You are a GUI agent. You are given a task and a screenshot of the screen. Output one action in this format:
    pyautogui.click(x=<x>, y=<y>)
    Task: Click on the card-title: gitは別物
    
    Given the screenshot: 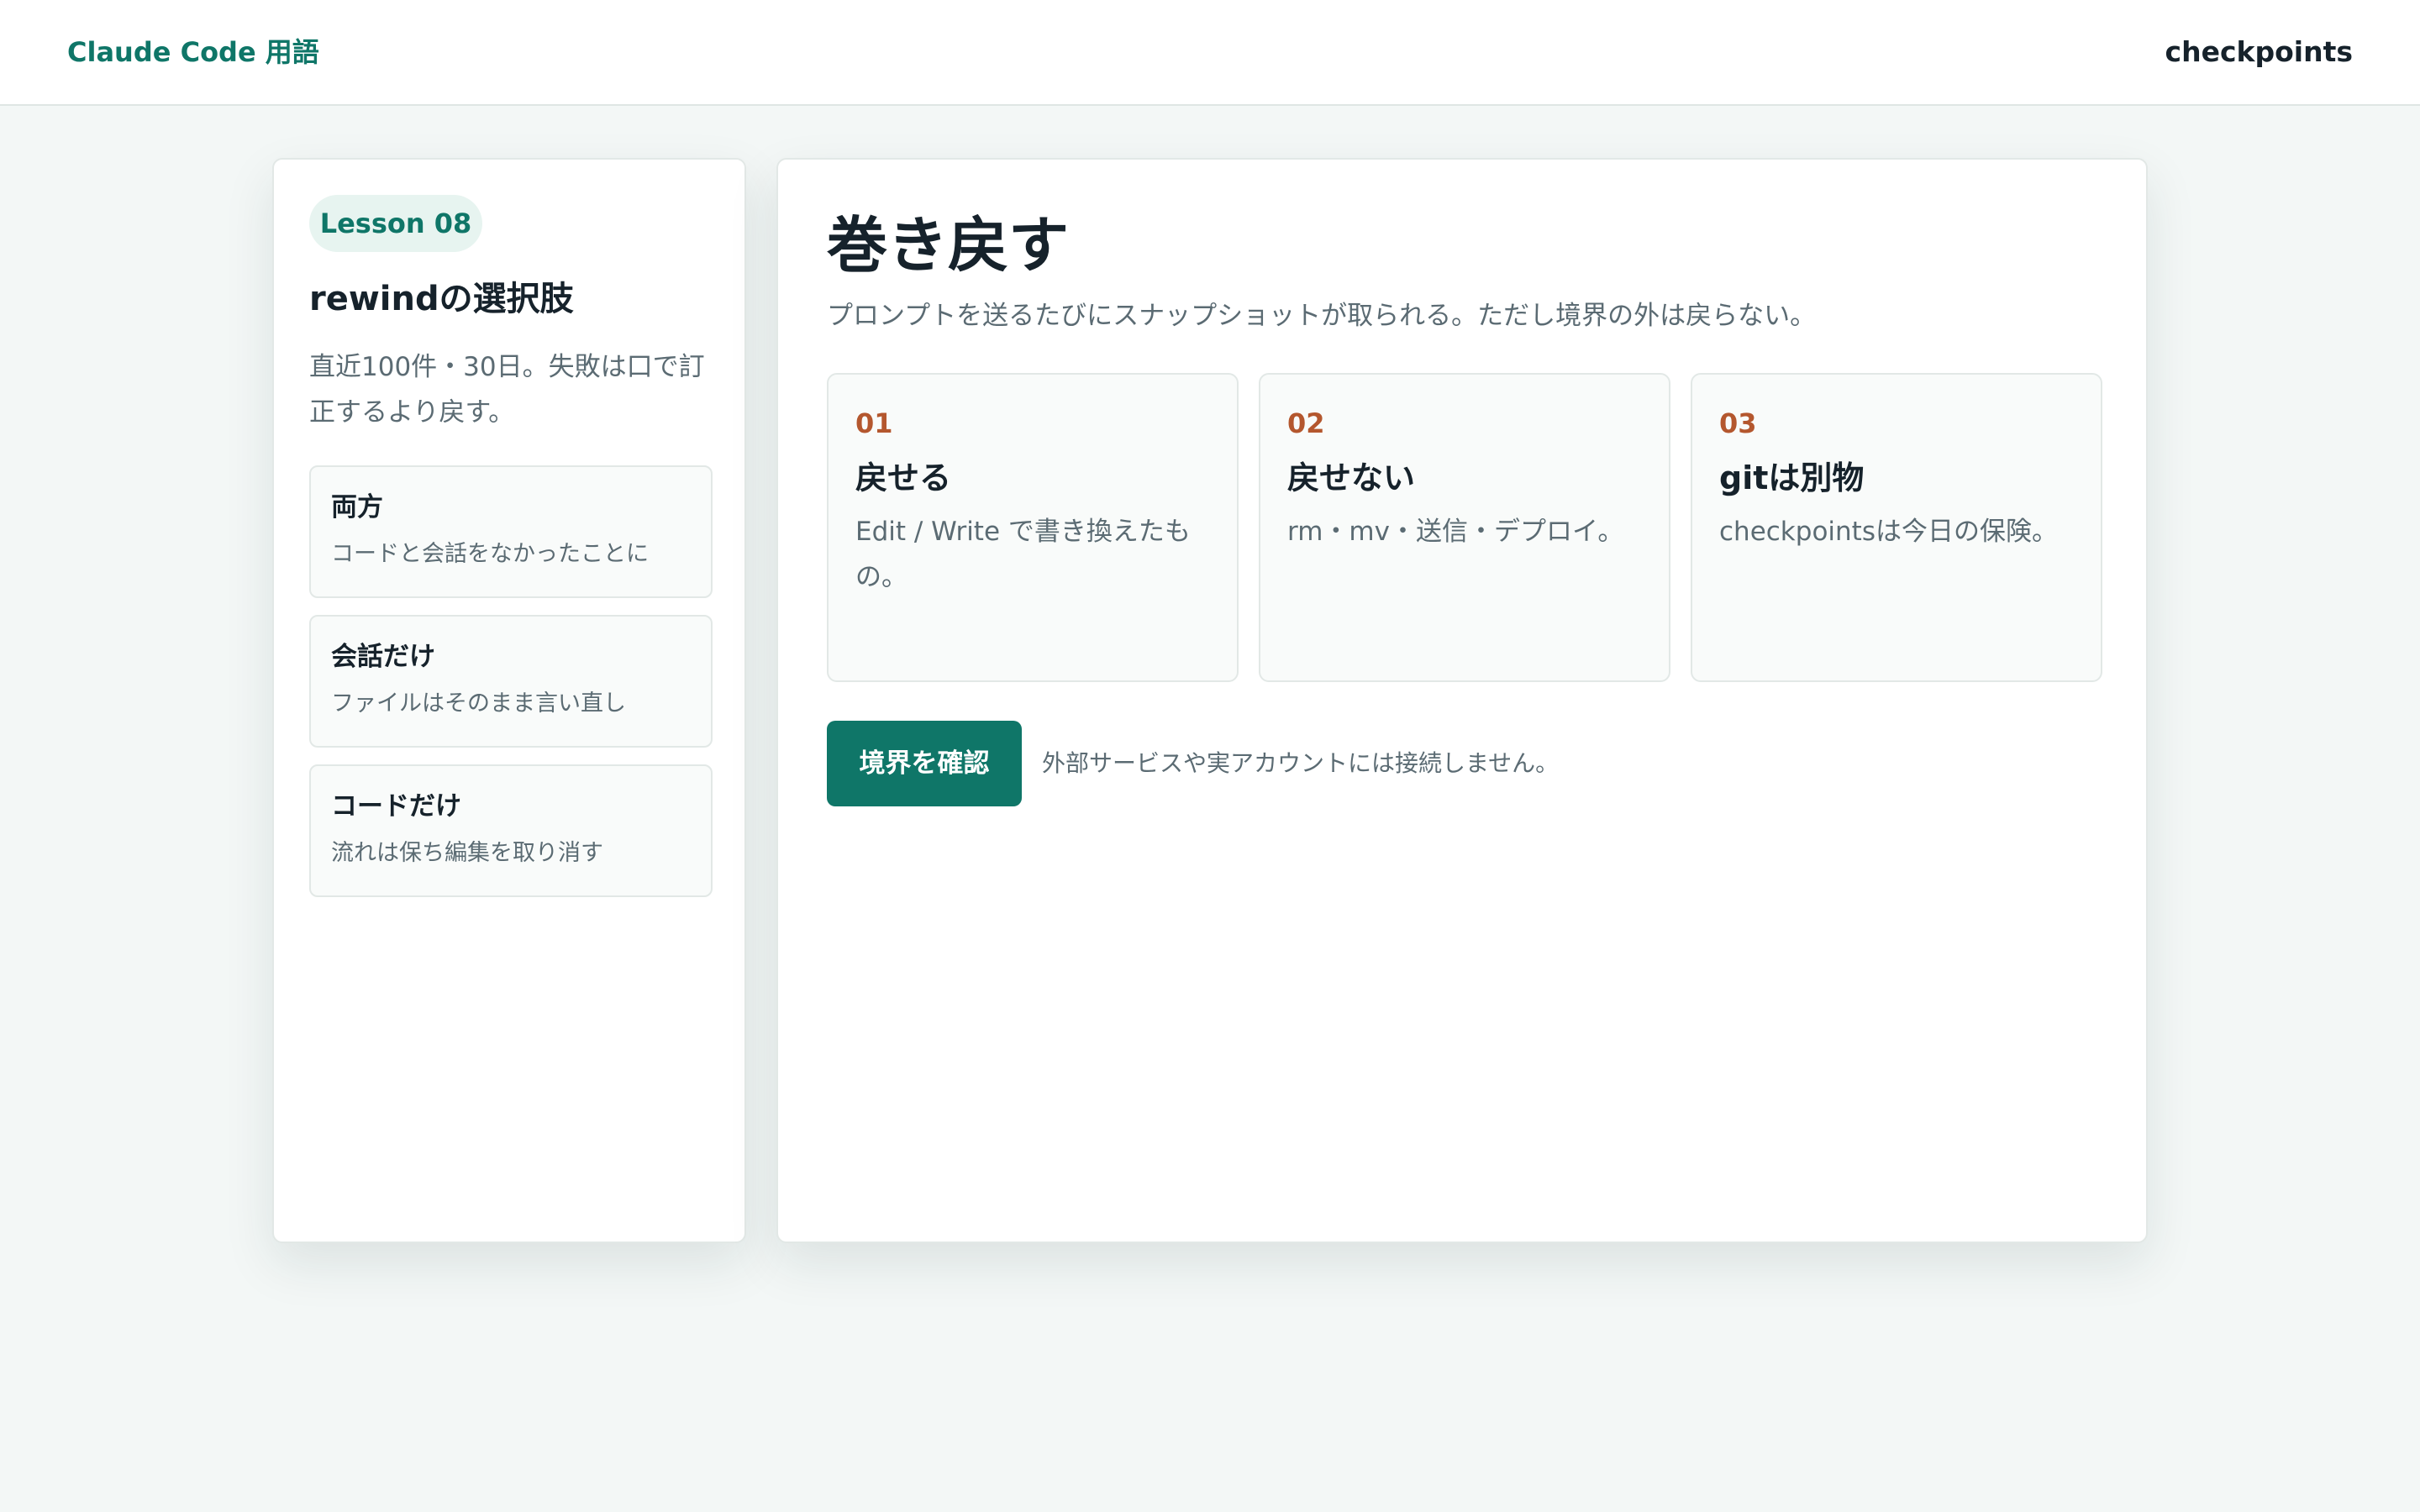 What is the action you would take?
    pyautogui.click(x=1792, y=477)
    